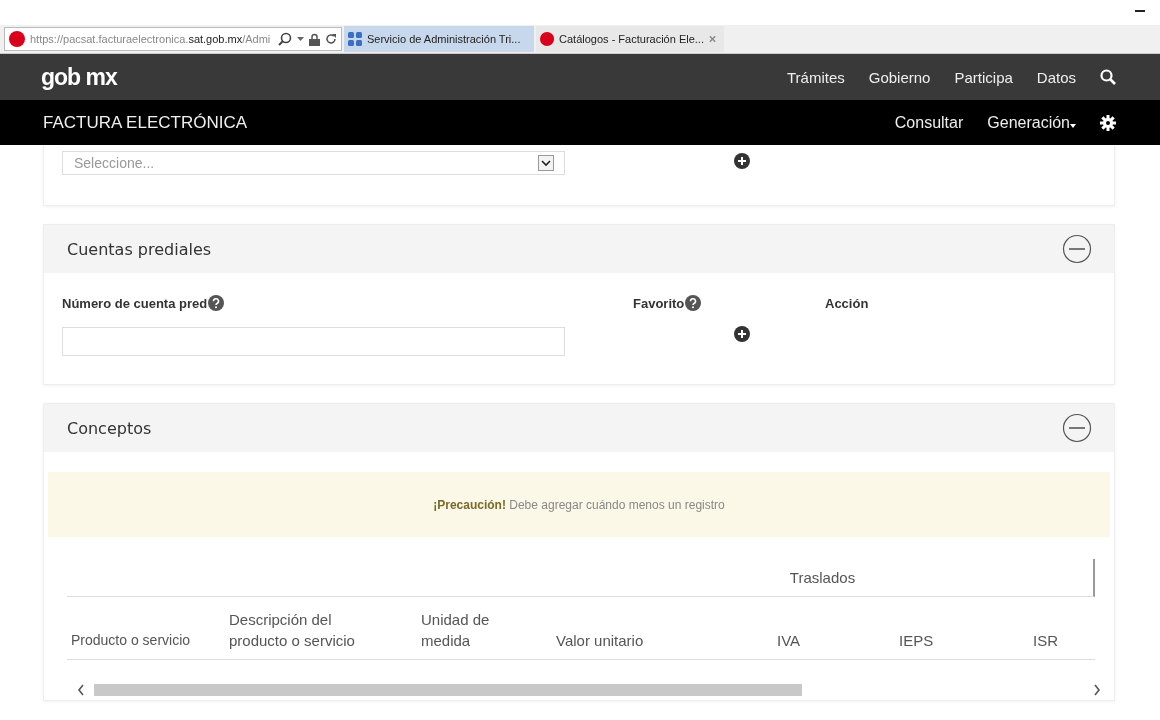  I want to click on nav-link: Participa, so click(983, 77).